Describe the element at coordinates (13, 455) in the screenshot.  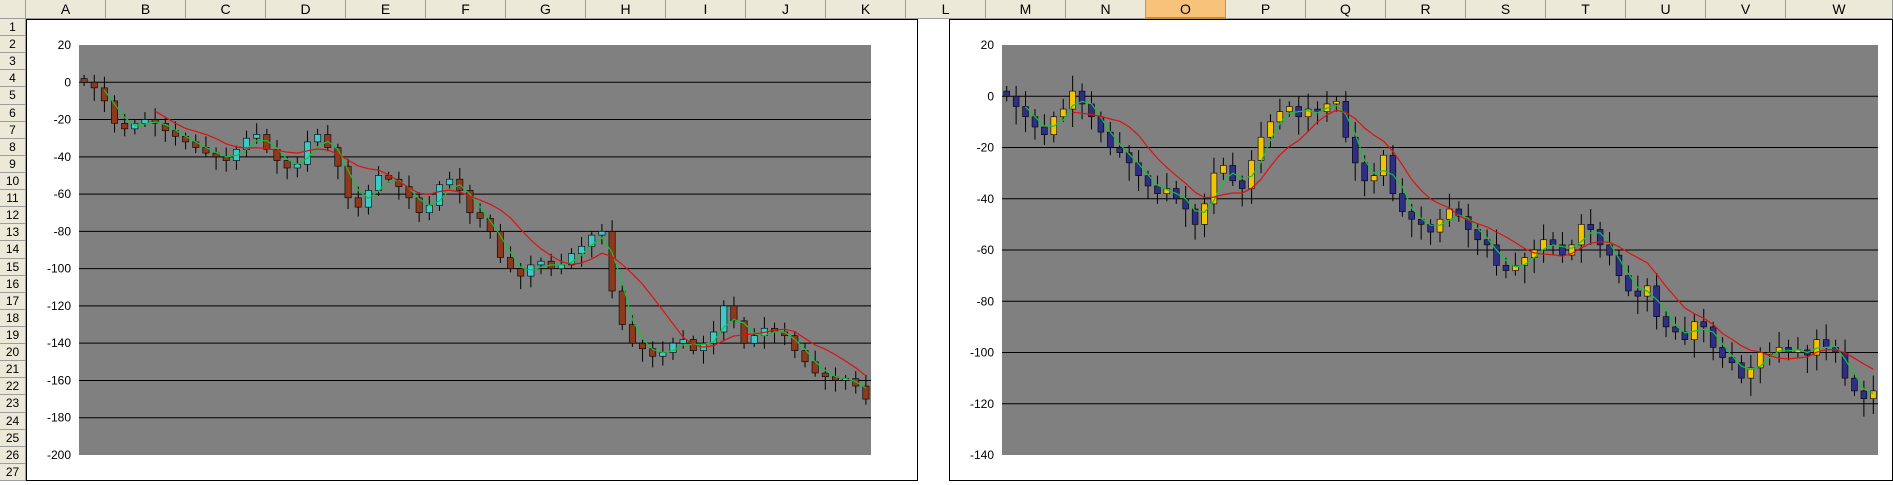
I see `row-header-26: 26` at that location.